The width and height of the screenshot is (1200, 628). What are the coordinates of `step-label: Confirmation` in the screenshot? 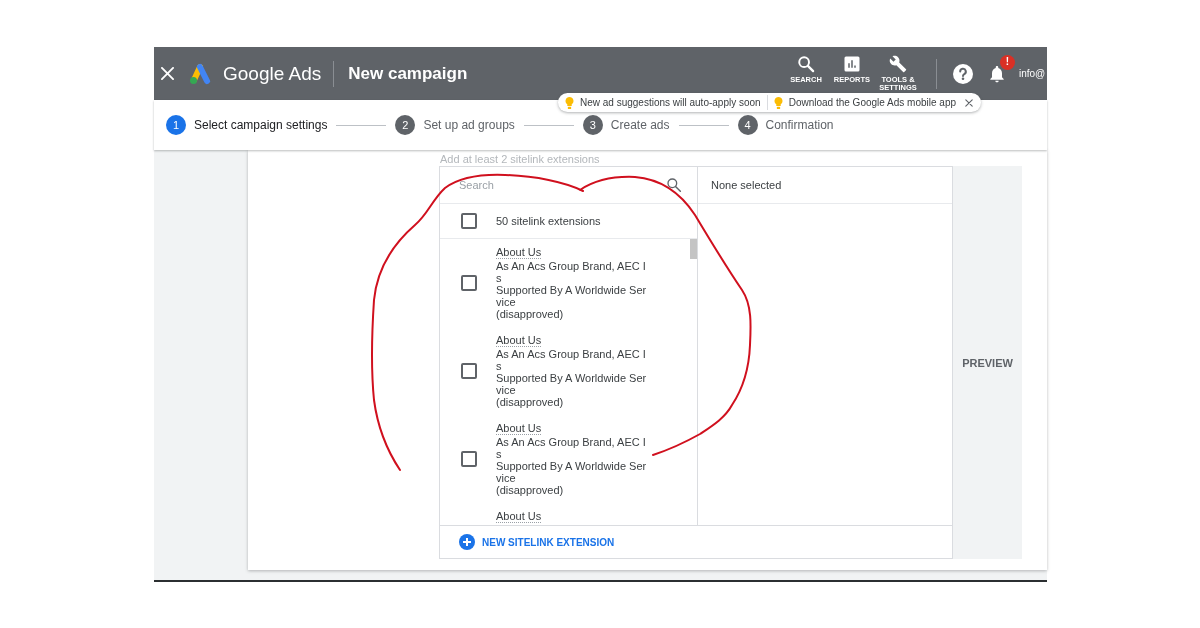 It's located at (799, 125).